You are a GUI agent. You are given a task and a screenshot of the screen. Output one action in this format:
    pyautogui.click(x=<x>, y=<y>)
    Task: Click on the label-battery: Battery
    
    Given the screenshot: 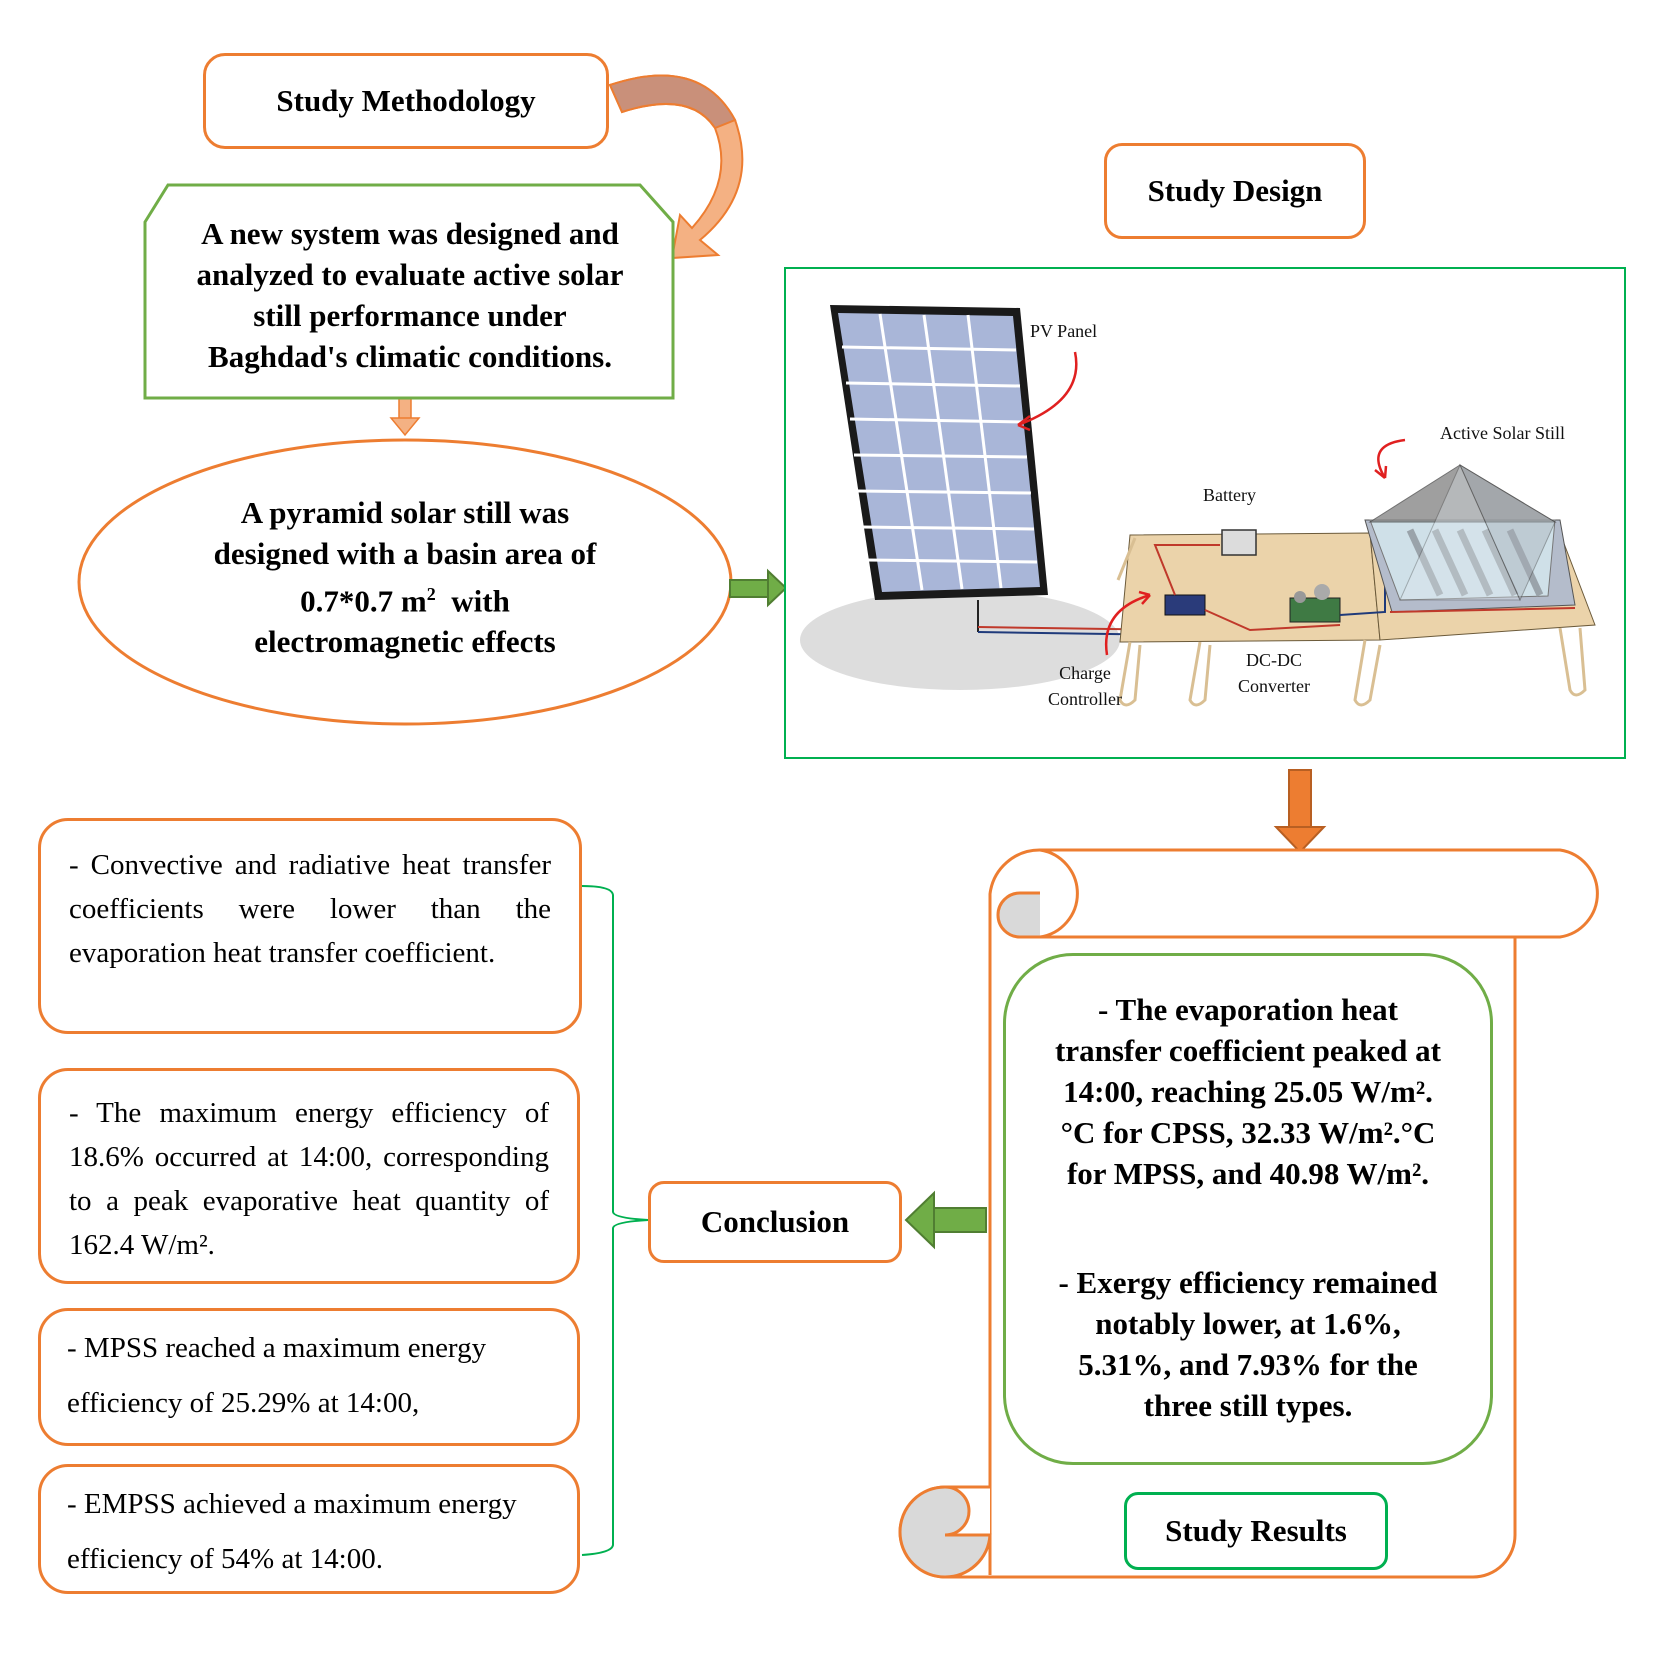 What is the action you would take?
    pyautogui.click(x=1229, y=495)
    